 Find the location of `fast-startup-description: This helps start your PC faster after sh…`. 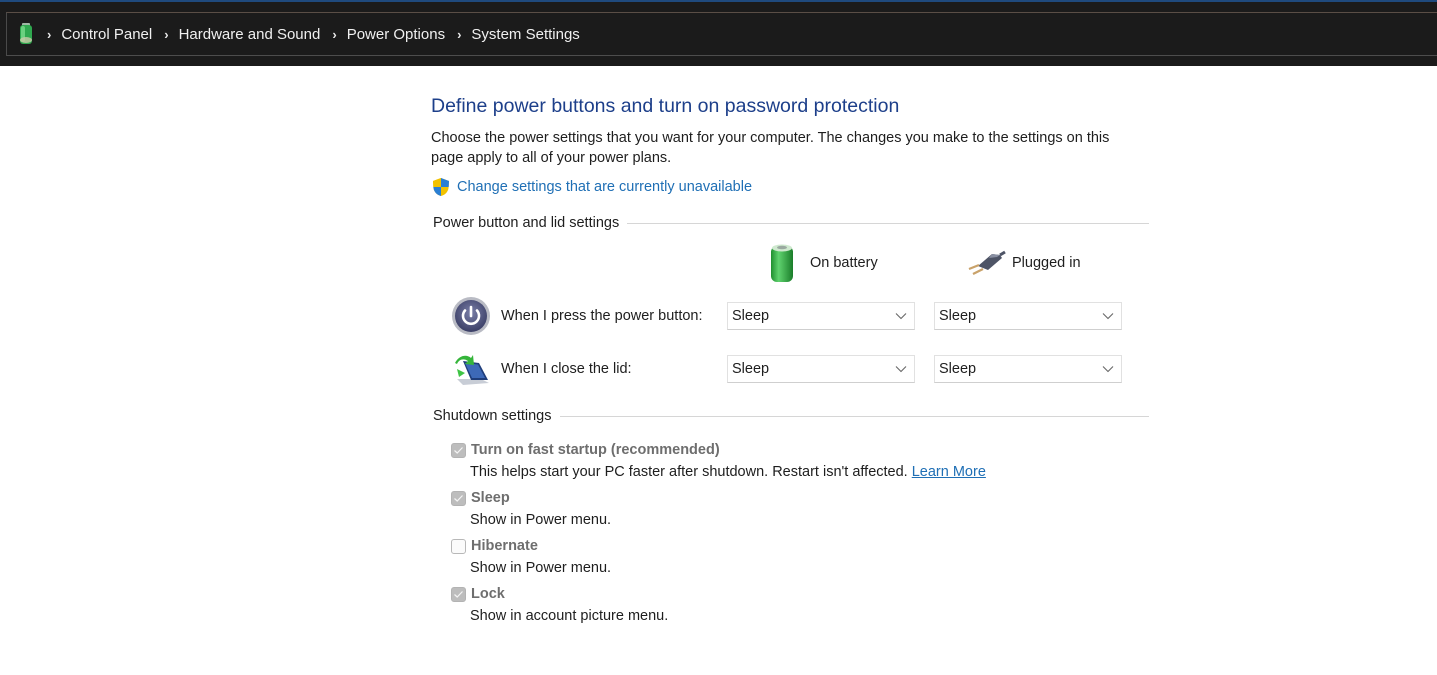

fast-startup-description: This helps start your PC faster after sh… is located at coordinates (728, 472).